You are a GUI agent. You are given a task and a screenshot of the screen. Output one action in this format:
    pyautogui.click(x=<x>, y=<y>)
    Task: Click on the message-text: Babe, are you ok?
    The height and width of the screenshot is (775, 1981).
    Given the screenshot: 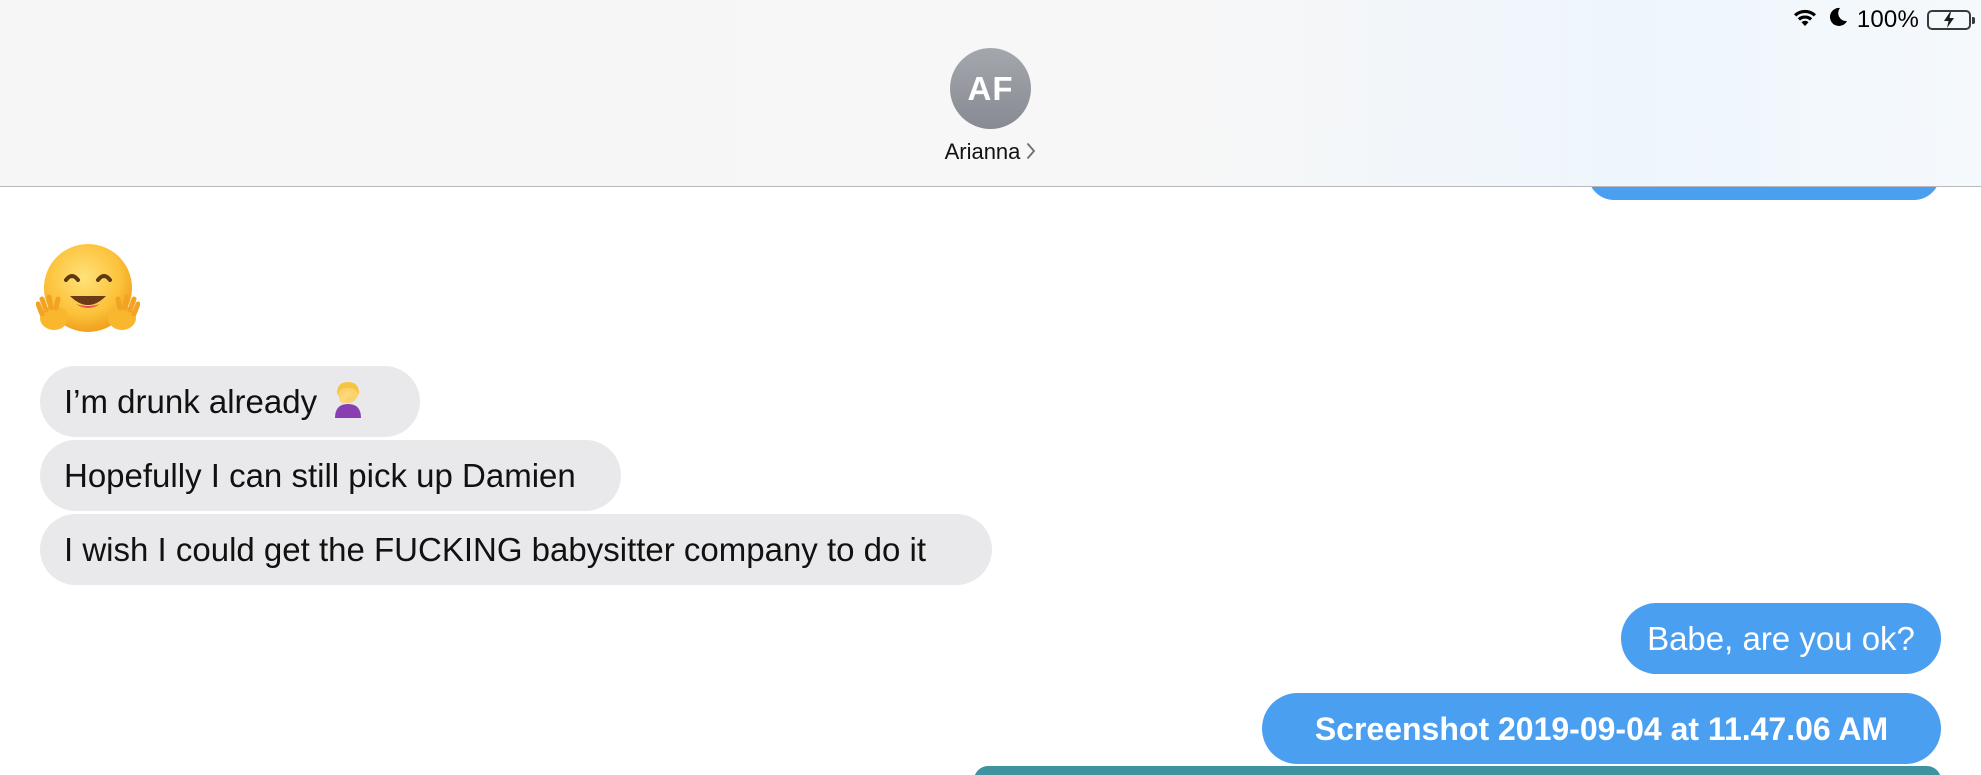 What is the action you would take?
    pyautogui.click(x=1781, y=638)
    